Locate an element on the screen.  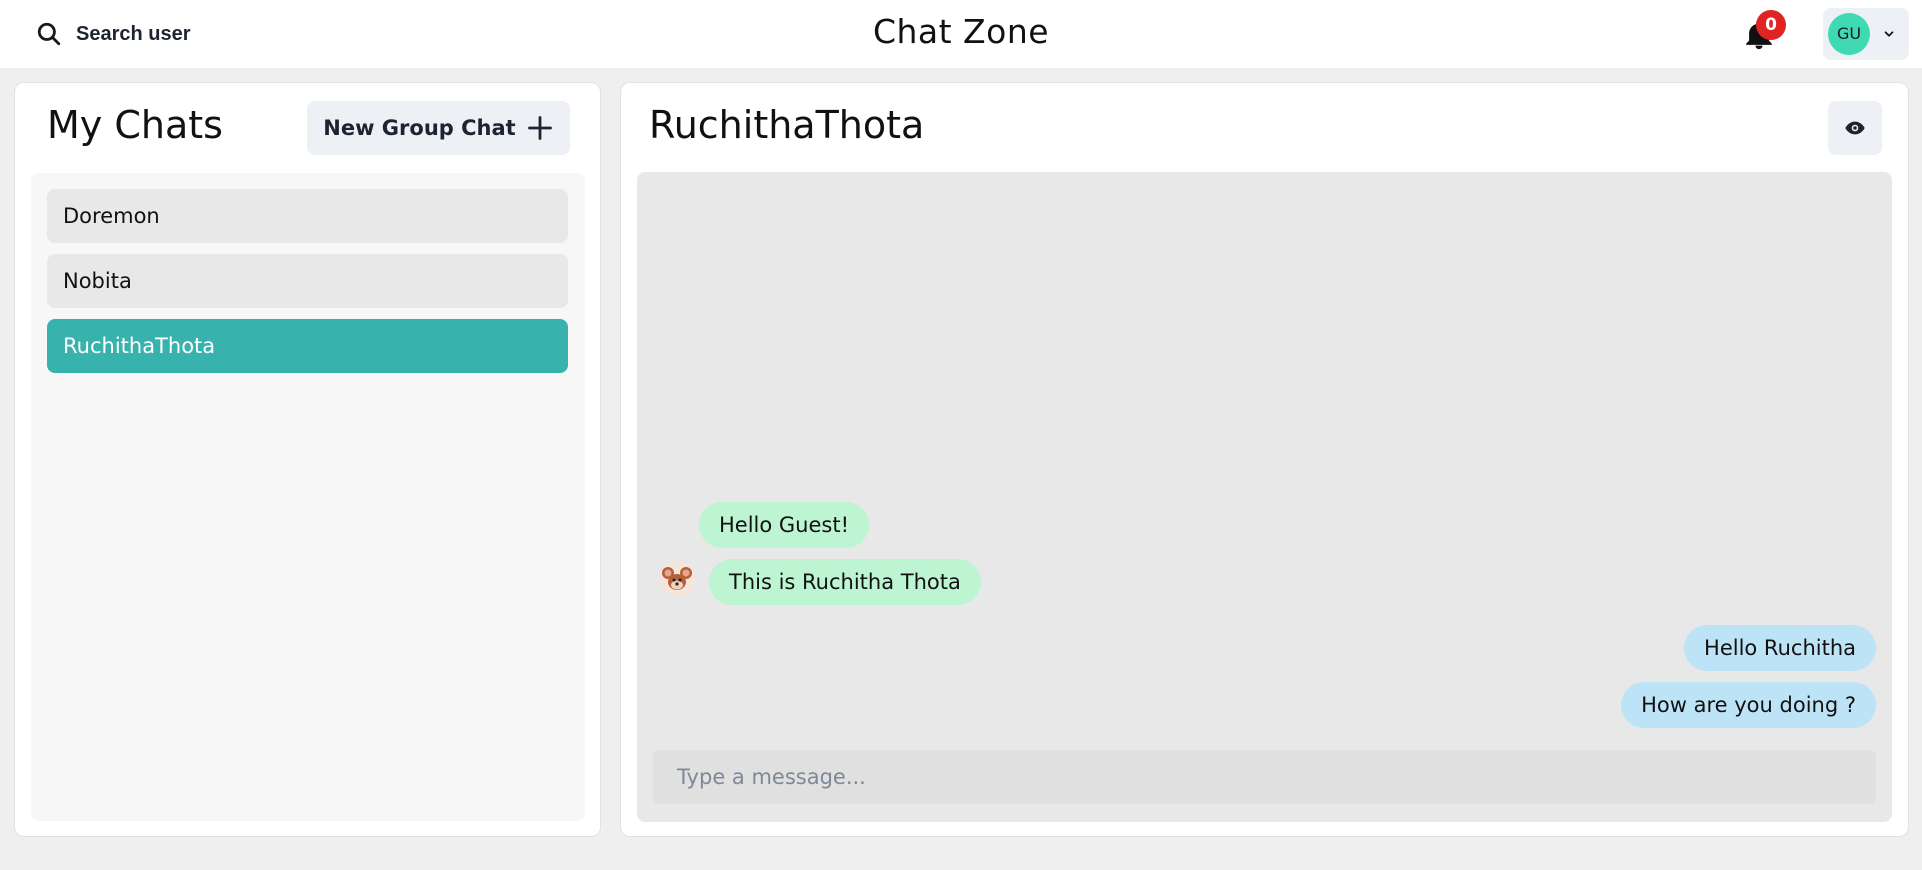
message-bubble-sent: Hello Ruchitha is located at coordinates (1780, 648).